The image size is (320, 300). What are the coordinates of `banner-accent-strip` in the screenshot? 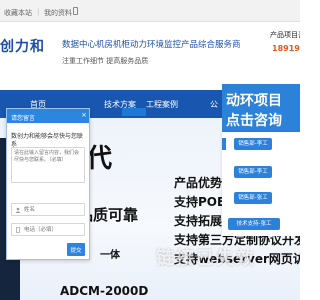 It's located at (134, 112).